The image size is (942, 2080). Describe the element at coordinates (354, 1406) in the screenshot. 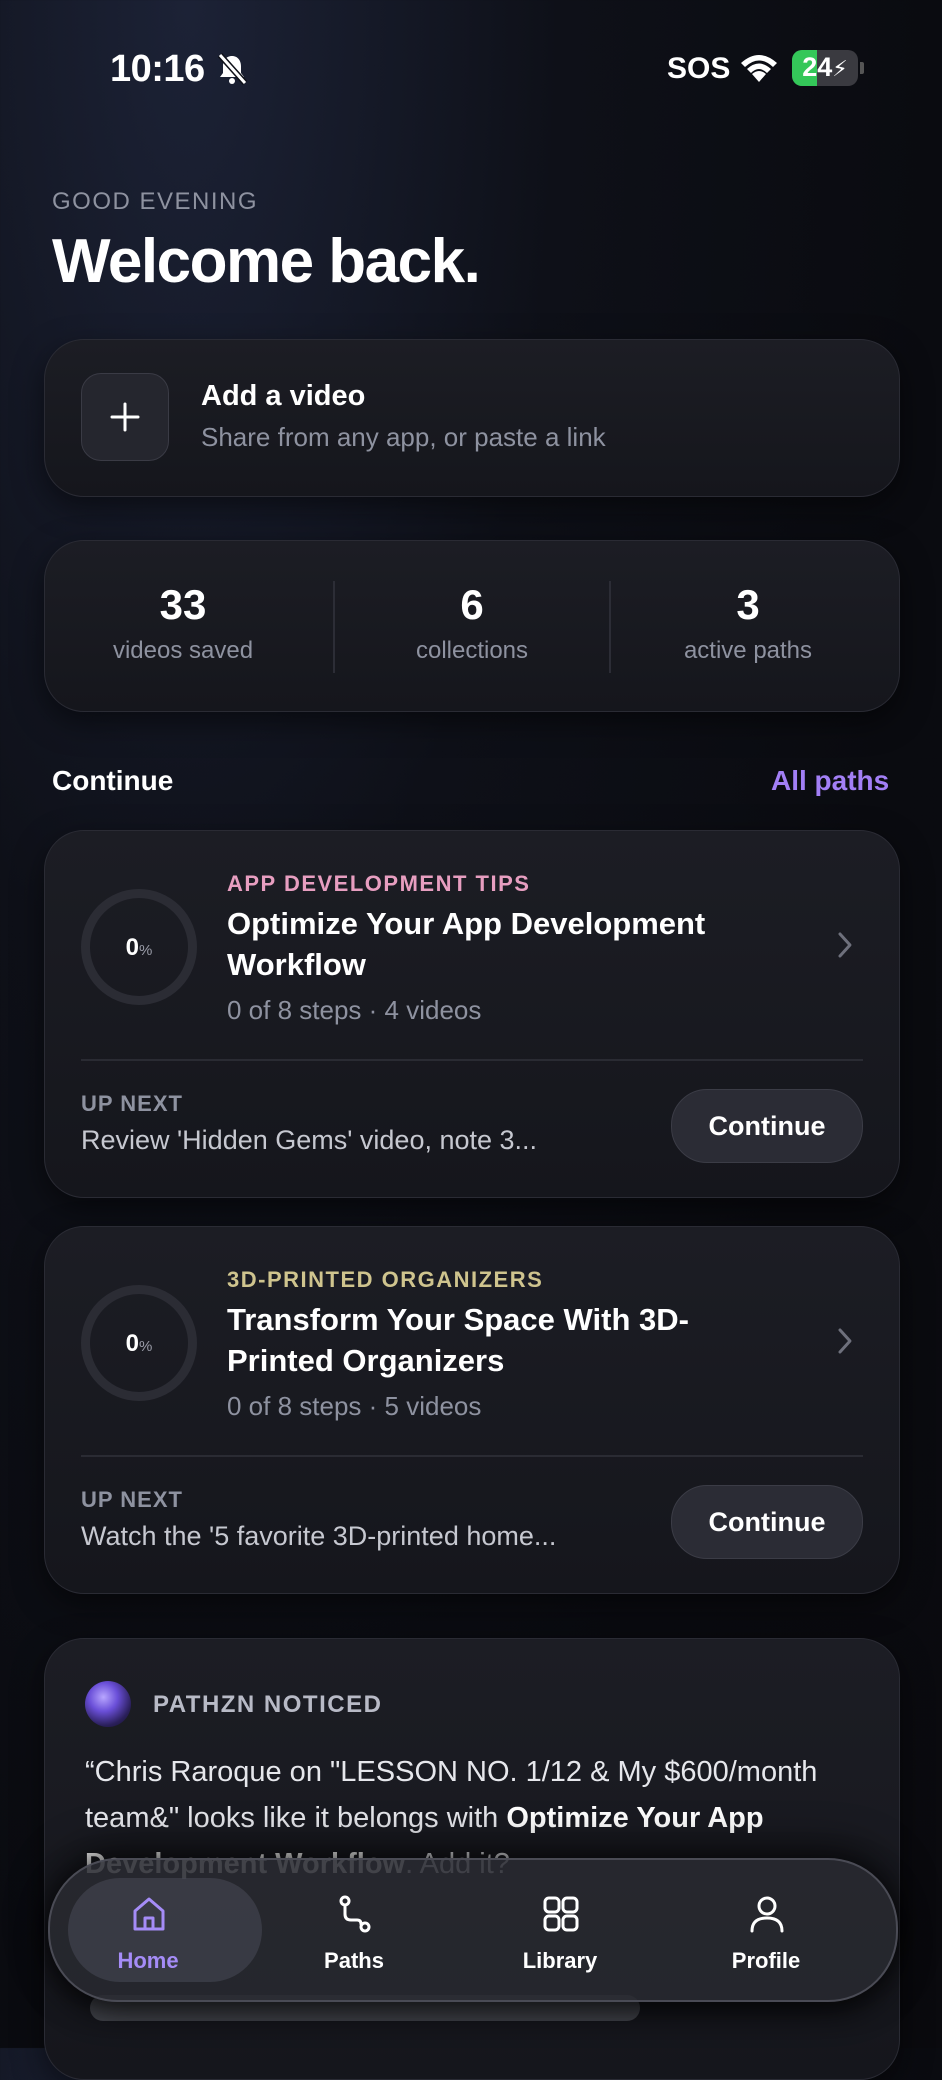

I see `path-meta: 0 of 8 steps · 5 videos` at that location.